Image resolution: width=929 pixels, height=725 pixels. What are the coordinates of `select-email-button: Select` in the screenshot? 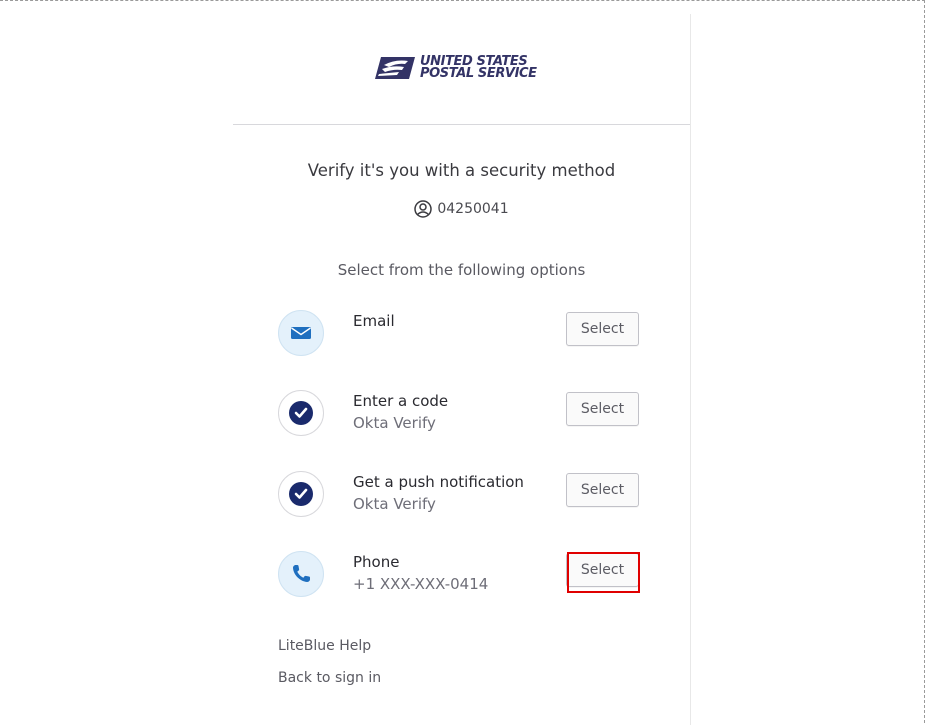 It's located at (602, 329).